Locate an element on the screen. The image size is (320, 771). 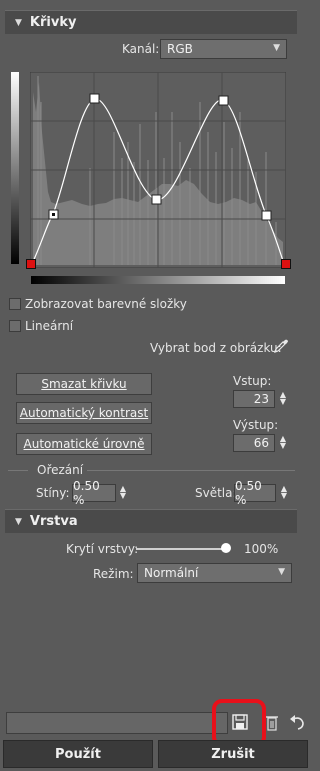
auto-contrast-button-label: Automatický kontrast is located at coordinates (84, 413).